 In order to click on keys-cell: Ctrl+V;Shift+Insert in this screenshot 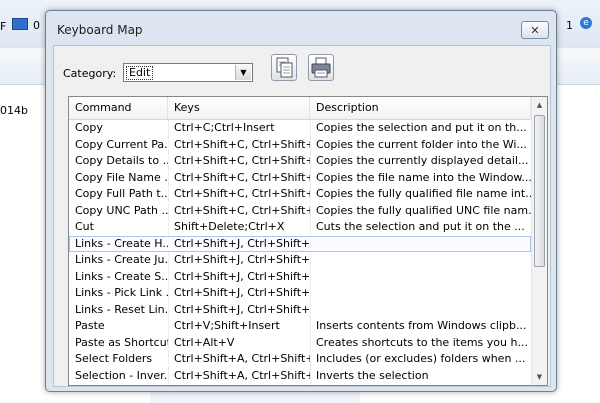, I will do `click(227, 325)`.